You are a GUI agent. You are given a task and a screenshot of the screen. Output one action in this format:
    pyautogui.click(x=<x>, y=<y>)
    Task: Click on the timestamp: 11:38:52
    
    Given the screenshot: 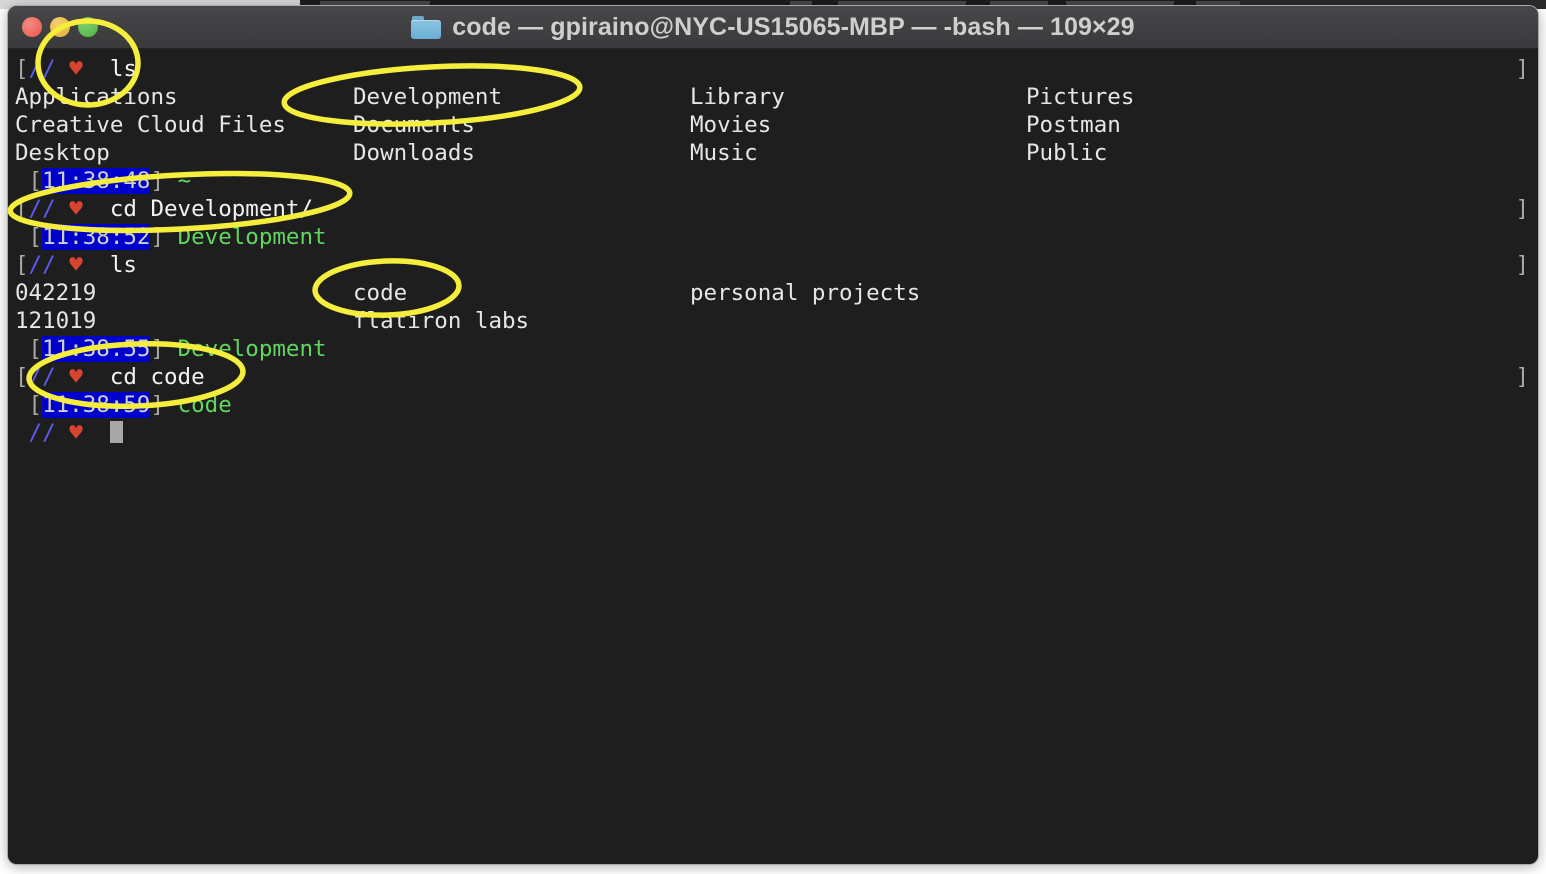 What is the action you would take?
    pyautogui.click(x=96, y=237)
    